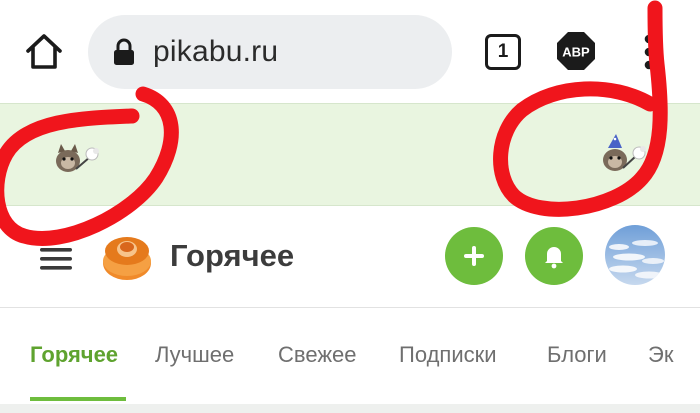 This screenshot has width=700, height=413. What do you see at coordinates (635, 255) in the screenshot?
I see `avatar` at bounding box center [635, 255].